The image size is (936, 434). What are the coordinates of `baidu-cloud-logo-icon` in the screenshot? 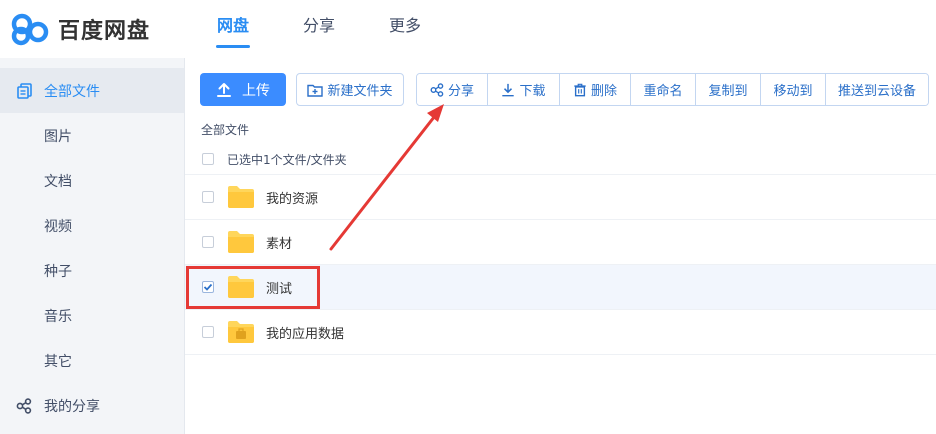 It's located at (30, 29).